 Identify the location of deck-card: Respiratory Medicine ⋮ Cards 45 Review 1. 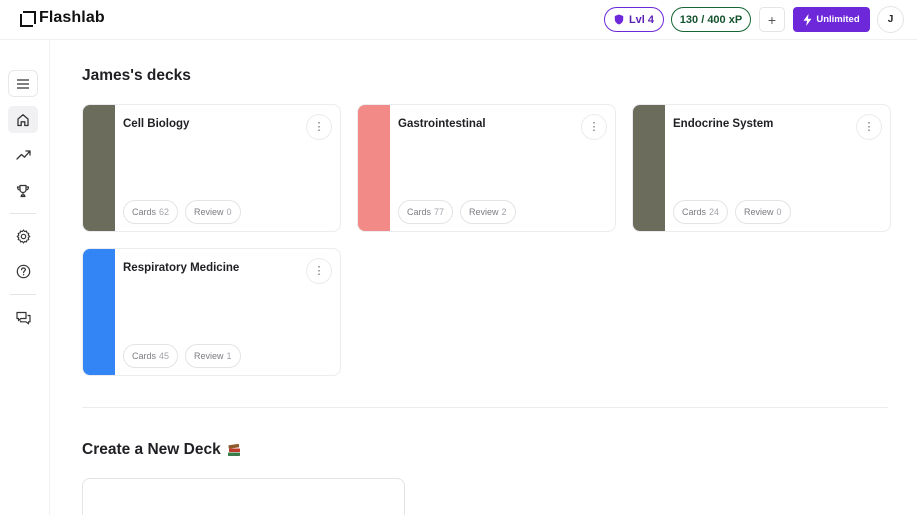
(211, 312).